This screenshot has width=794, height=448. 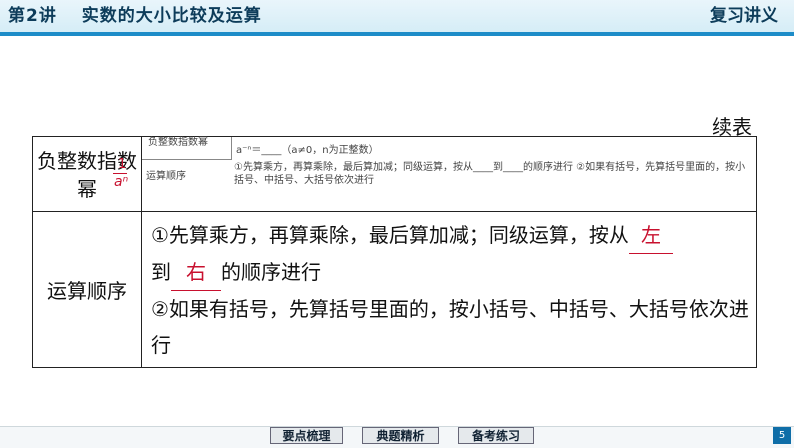 I want to click on fraction-denominator: aⁿ, so click(x=121, y=182).